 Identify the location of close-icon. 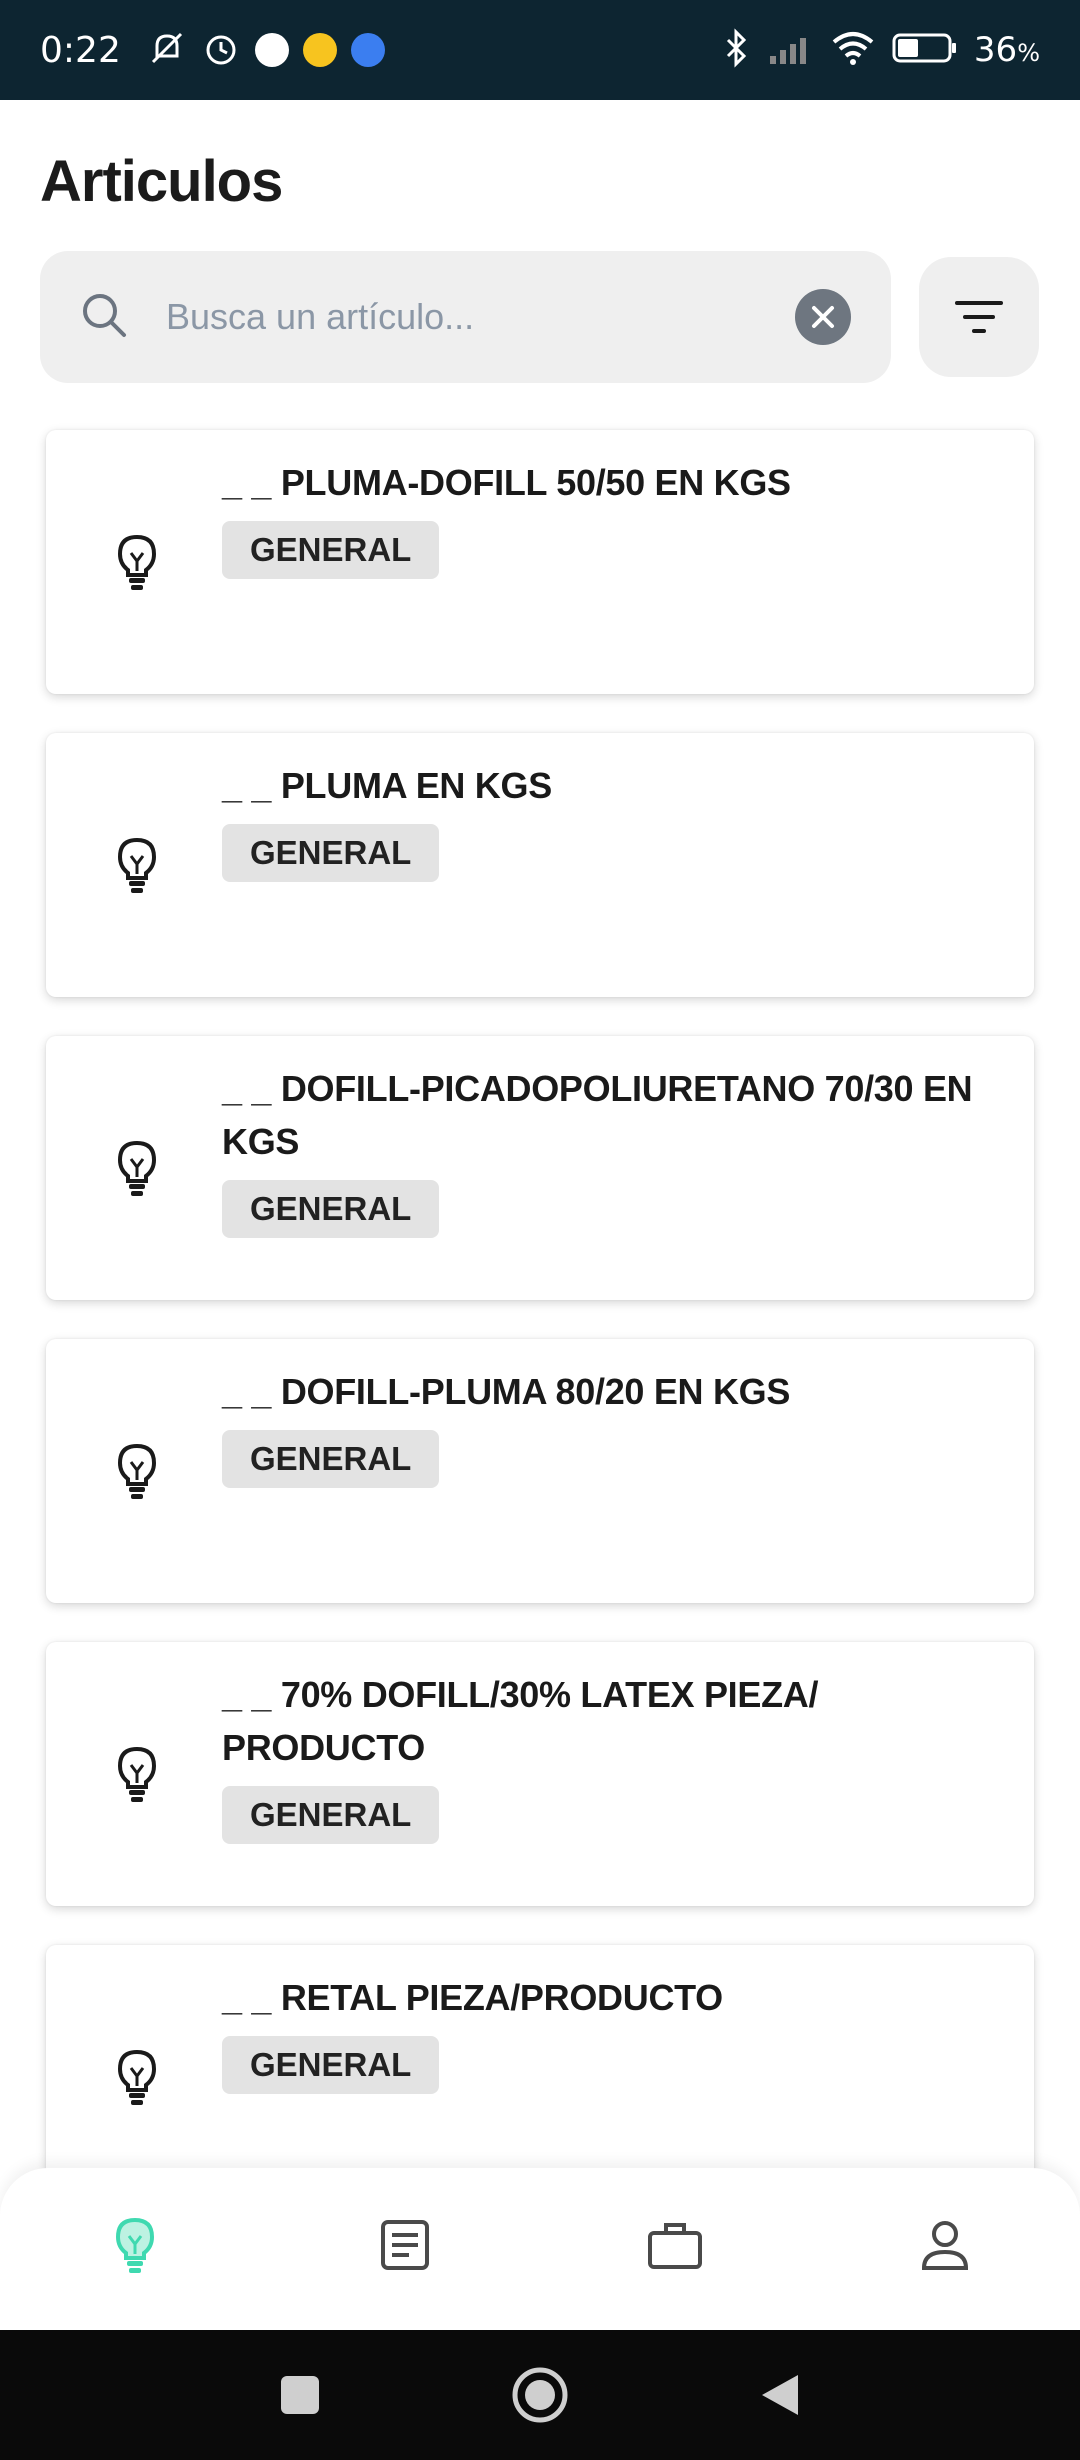
(823, 317).